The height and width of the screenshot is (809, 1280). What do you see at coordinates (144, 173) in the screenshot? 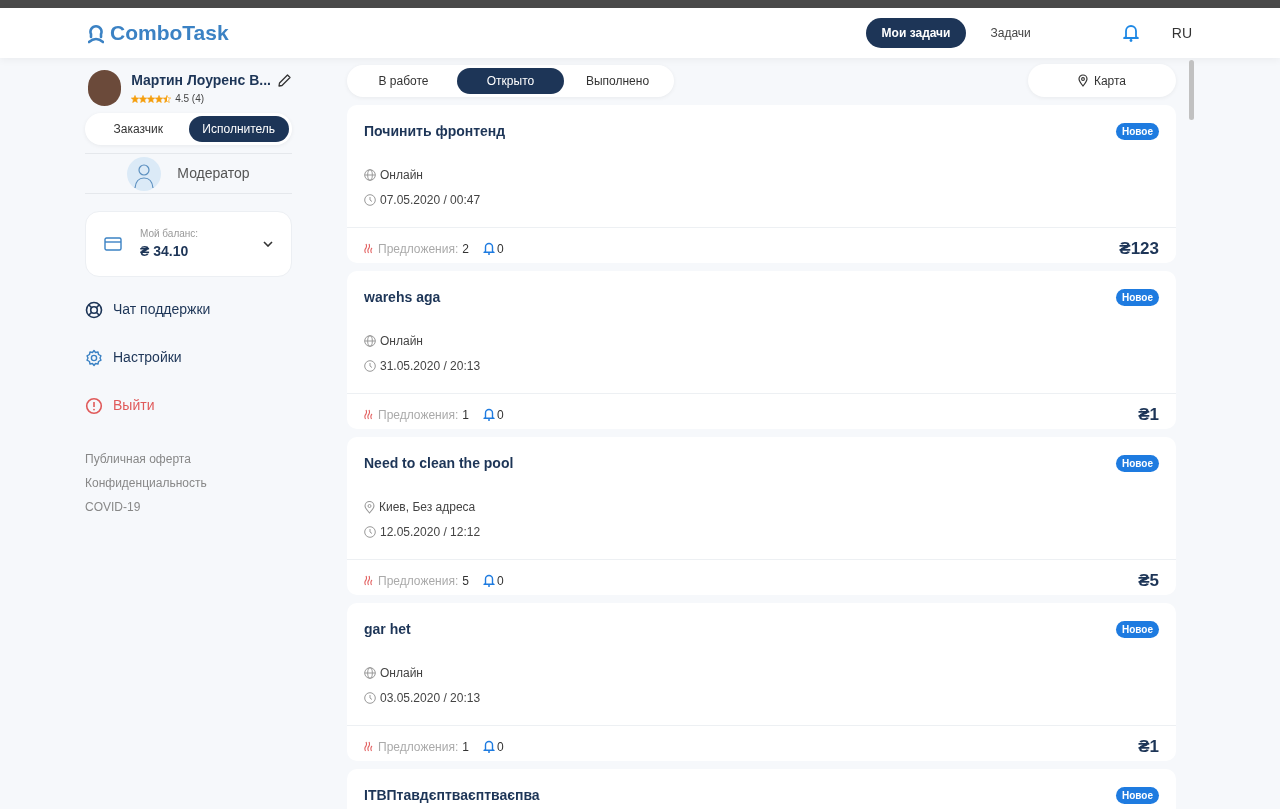
I see `user-avatar-icon` at bounding box center [144, 173].